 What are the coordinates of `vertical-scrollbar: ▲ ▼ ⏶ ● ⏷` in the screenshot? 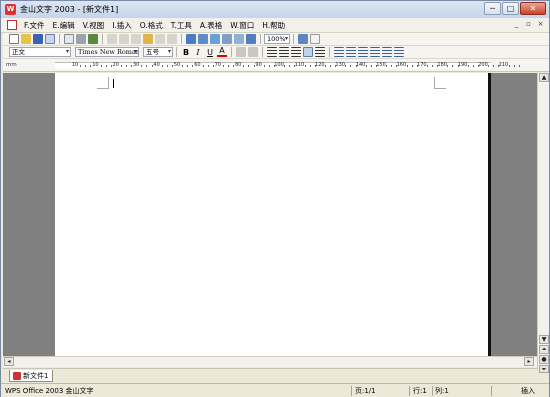 It's located at (543, 223).